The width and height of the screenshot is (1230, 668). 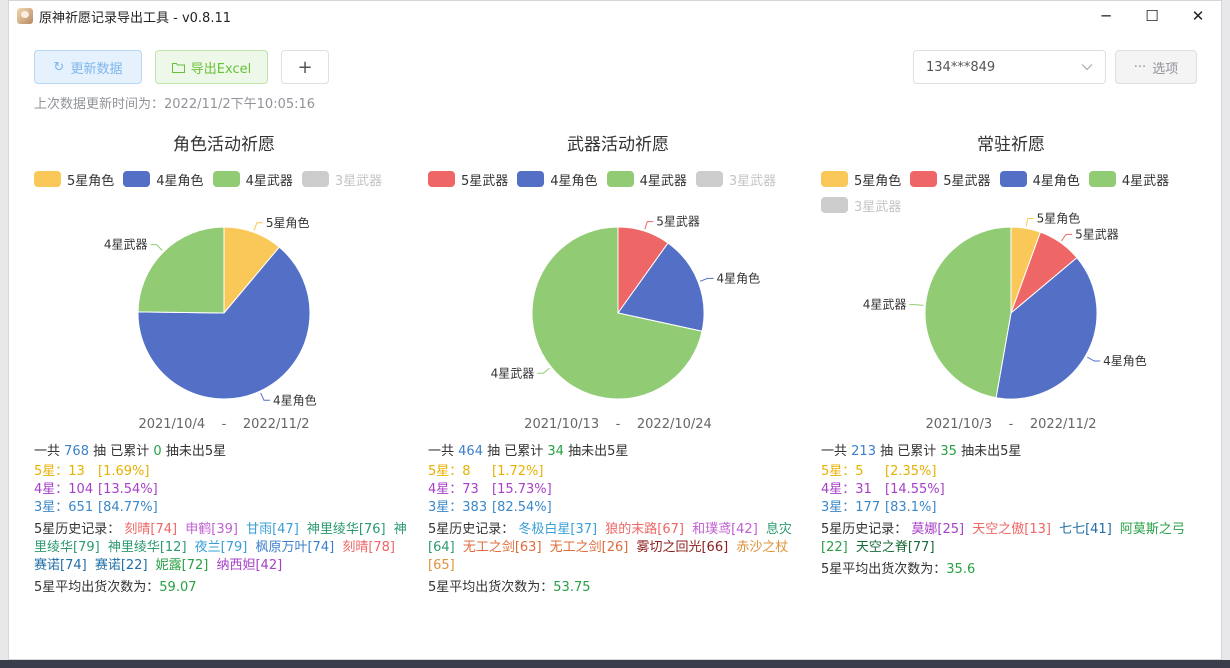 I want to click on total-line: 一共 213 抽 已累计 35 抽未出5星, so click(x=1012, y=452).